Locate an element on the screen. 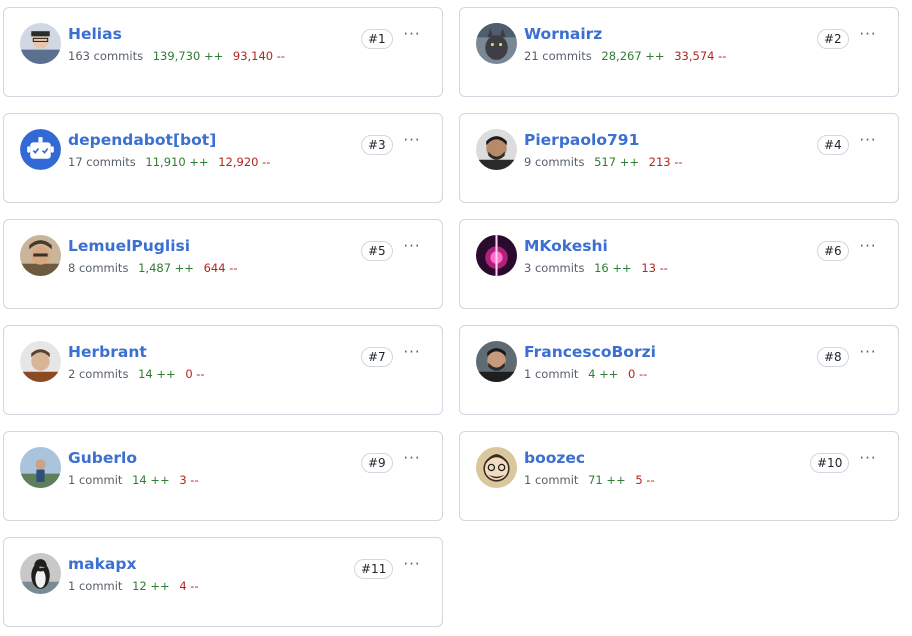  rank-badge: #6 is located at coordinates (833, 251).